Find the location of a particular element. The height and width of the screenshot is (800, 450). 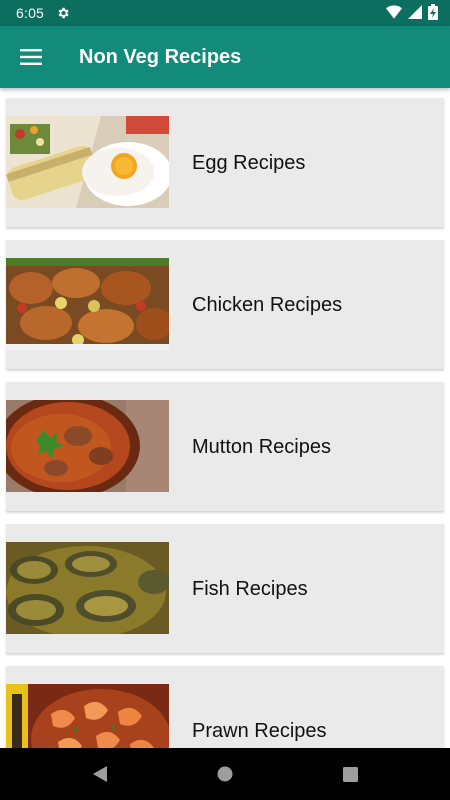

home-icon is located at coordinates (225, 774).